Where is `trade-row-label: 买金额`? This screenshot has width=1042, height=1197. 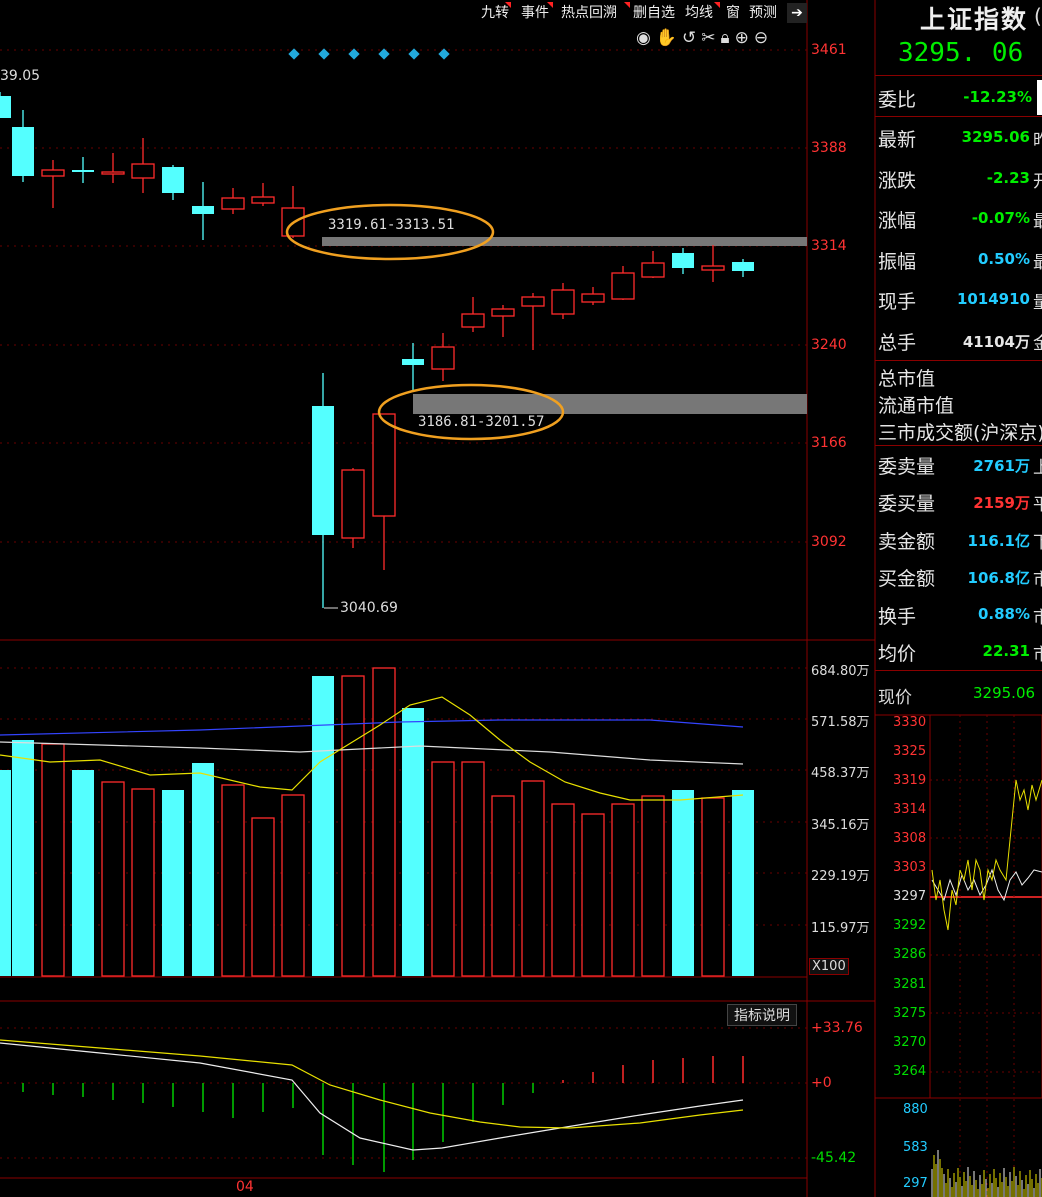
trade-row-label: 买金额 is located at coordinates (907, 579).